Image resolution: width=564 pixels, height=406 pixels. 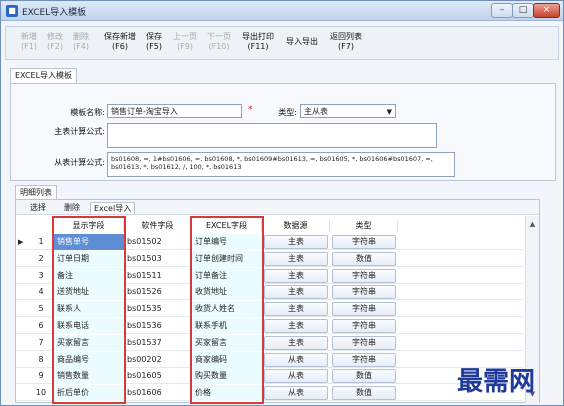 What do you see at coordinates (41, 309) in the screenshot?
I see `row-number: 5` at bounding box center [41, 309].